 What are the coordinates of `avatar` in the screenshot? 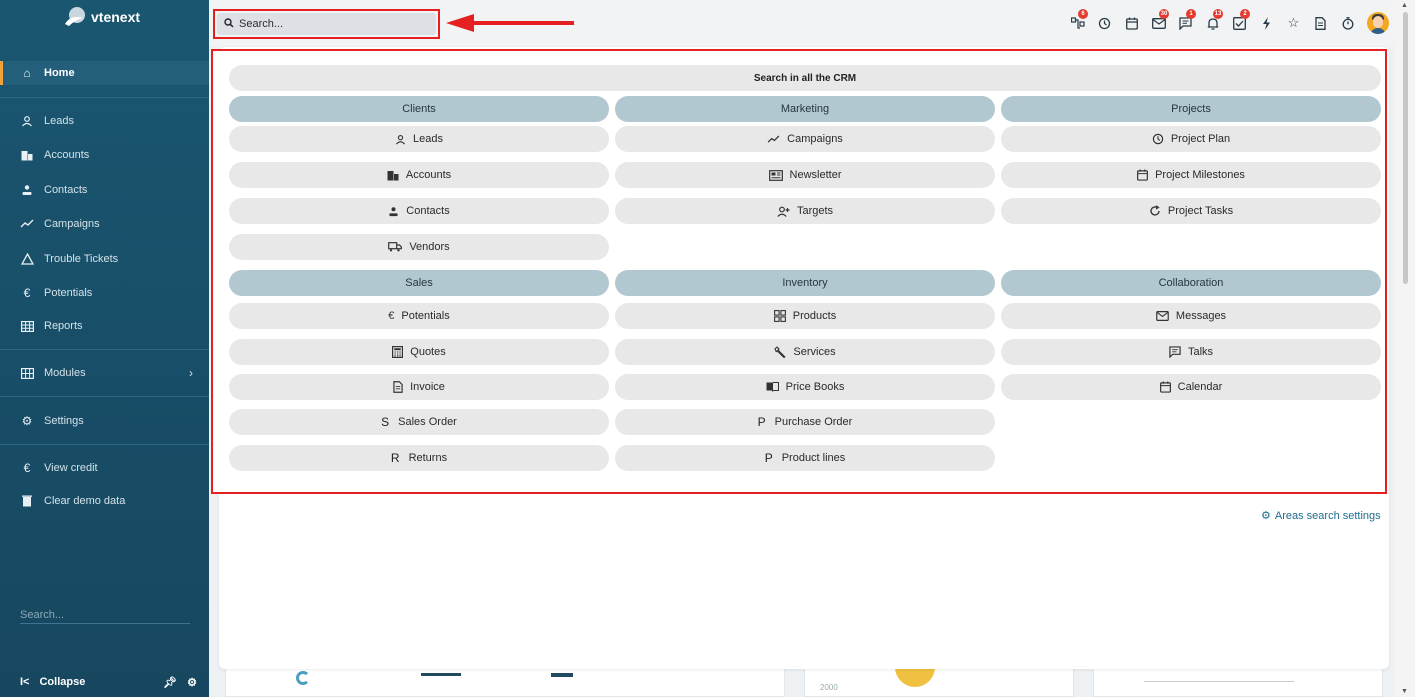 It's located at (1378, 23).